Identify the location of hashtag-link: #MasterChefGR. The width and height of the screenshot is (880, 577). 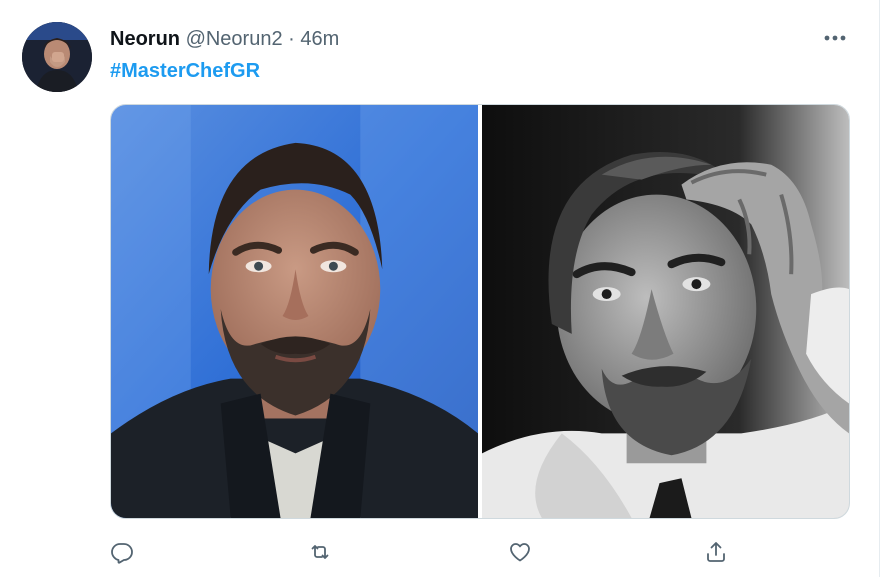
(185, 71).